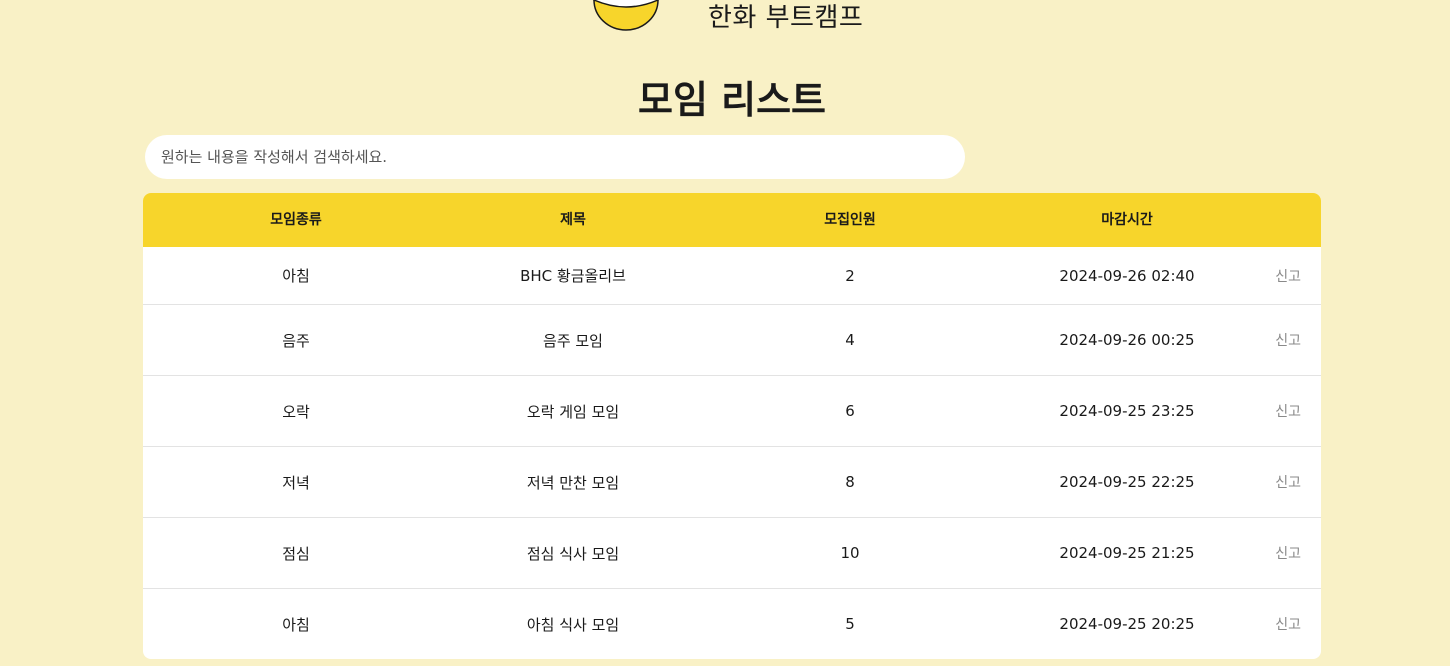 This screenshot has height=666, width=1450. What do you see at coordinates (732, 552) in the screenshot?
I see `table-row: 점심 점심 식사 모임 10 2024-09-25 21:25 신고` at bounding box center [732, 552].